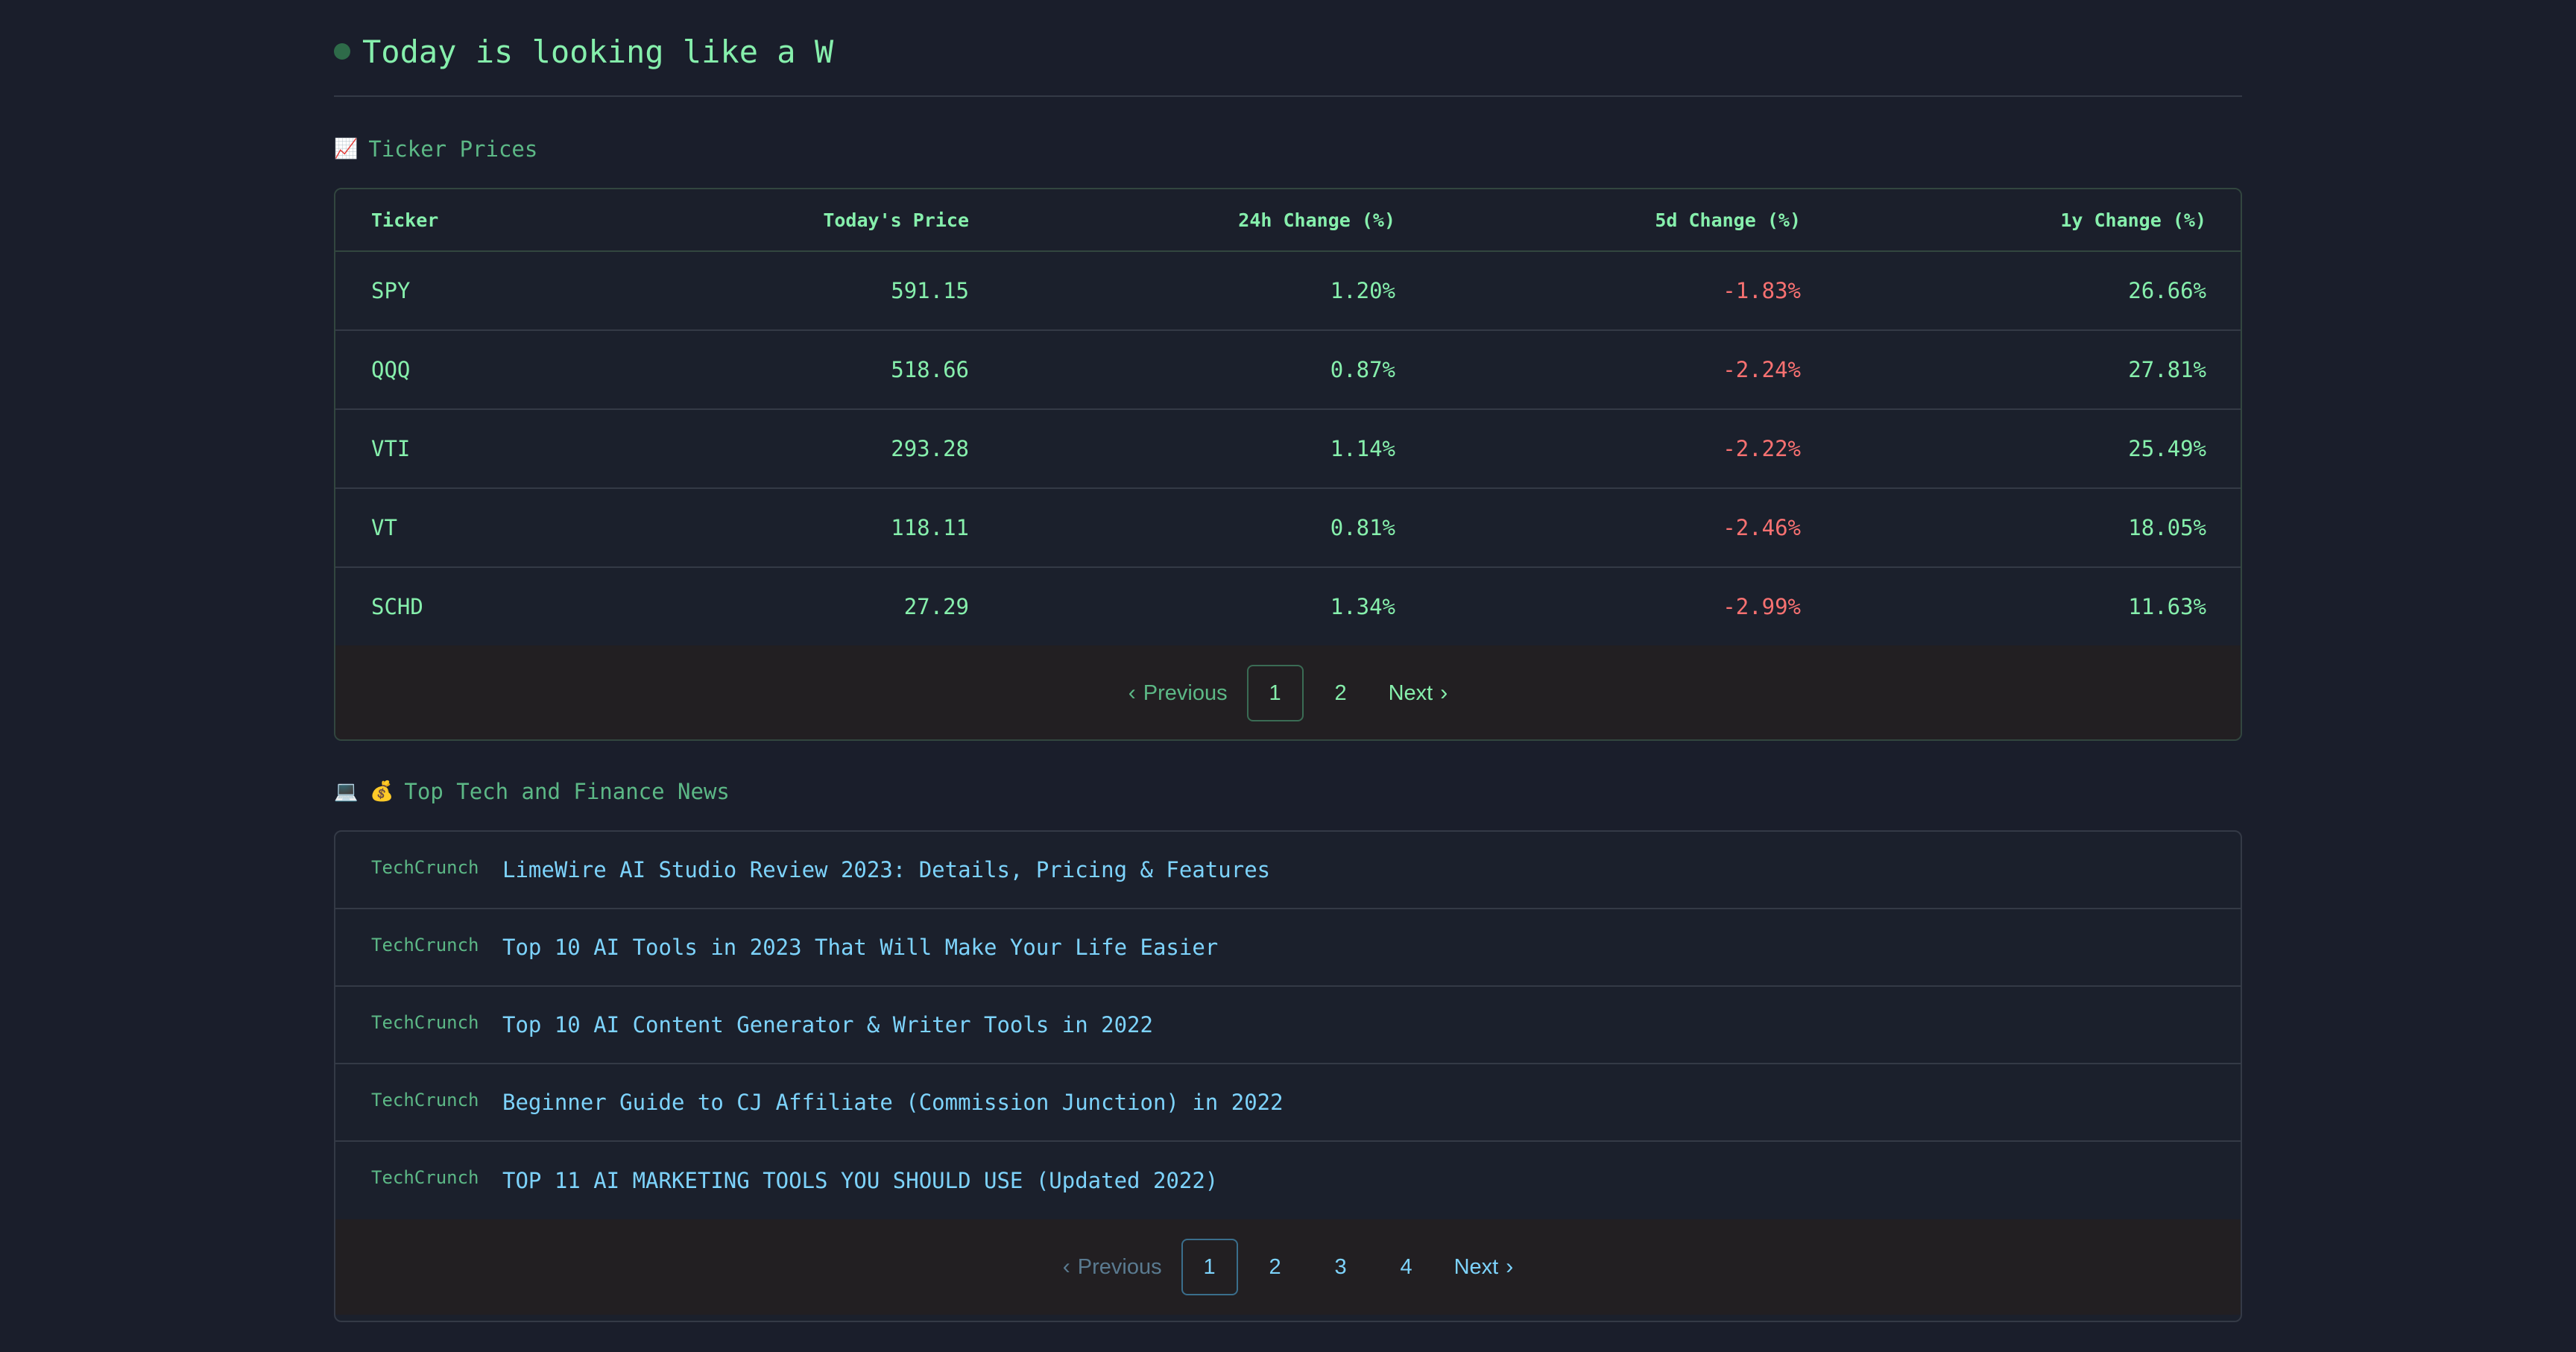 Image resolution: width=2576 pixels, height=1352 pixels. What do you see at coordinates (397, 606) in the screenshot?
I see `cell-ticker: SCHD` at bounding box center [397, 606].